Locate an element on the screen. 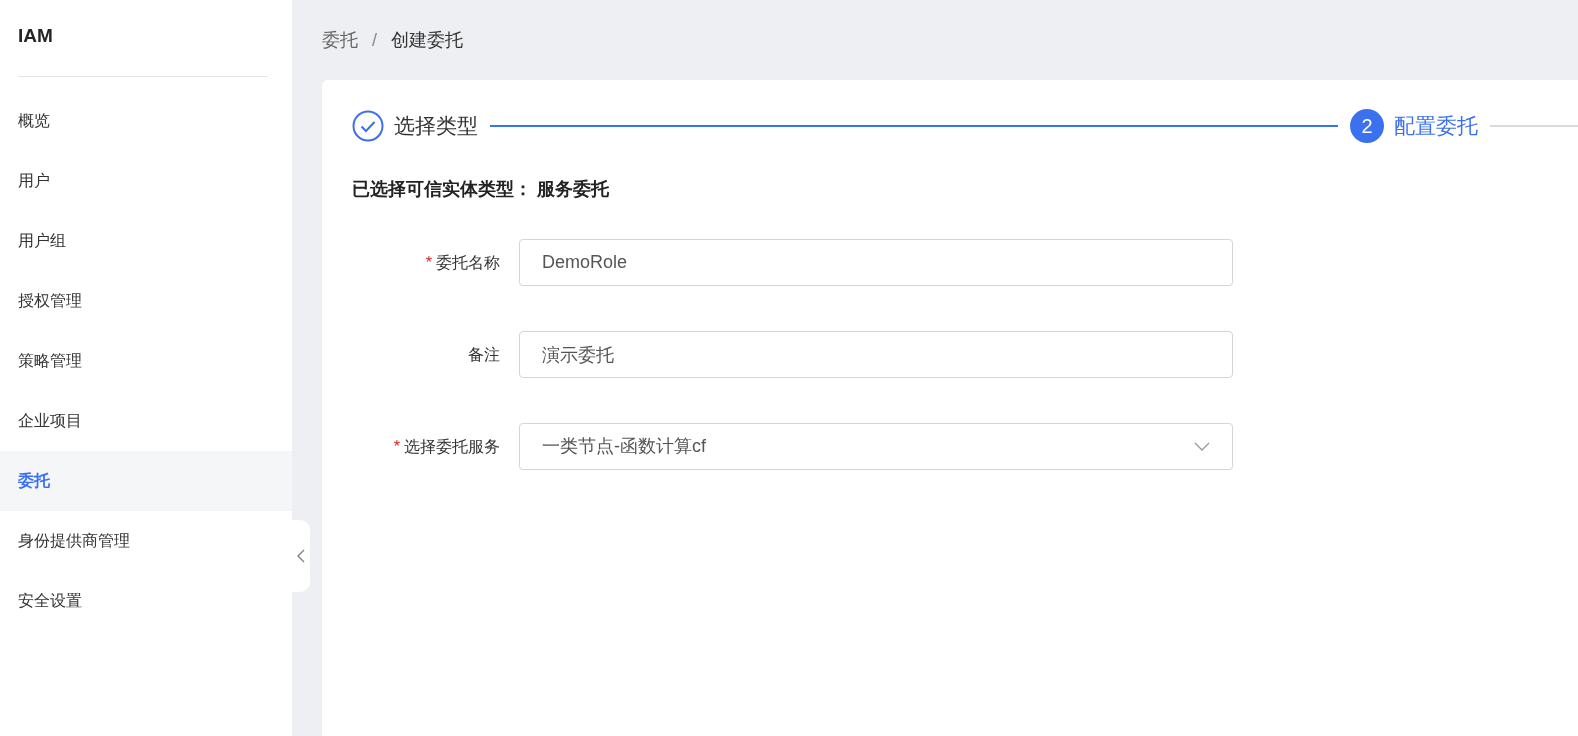  step-label: 配置委托 is located at coordinates (1436, 126).